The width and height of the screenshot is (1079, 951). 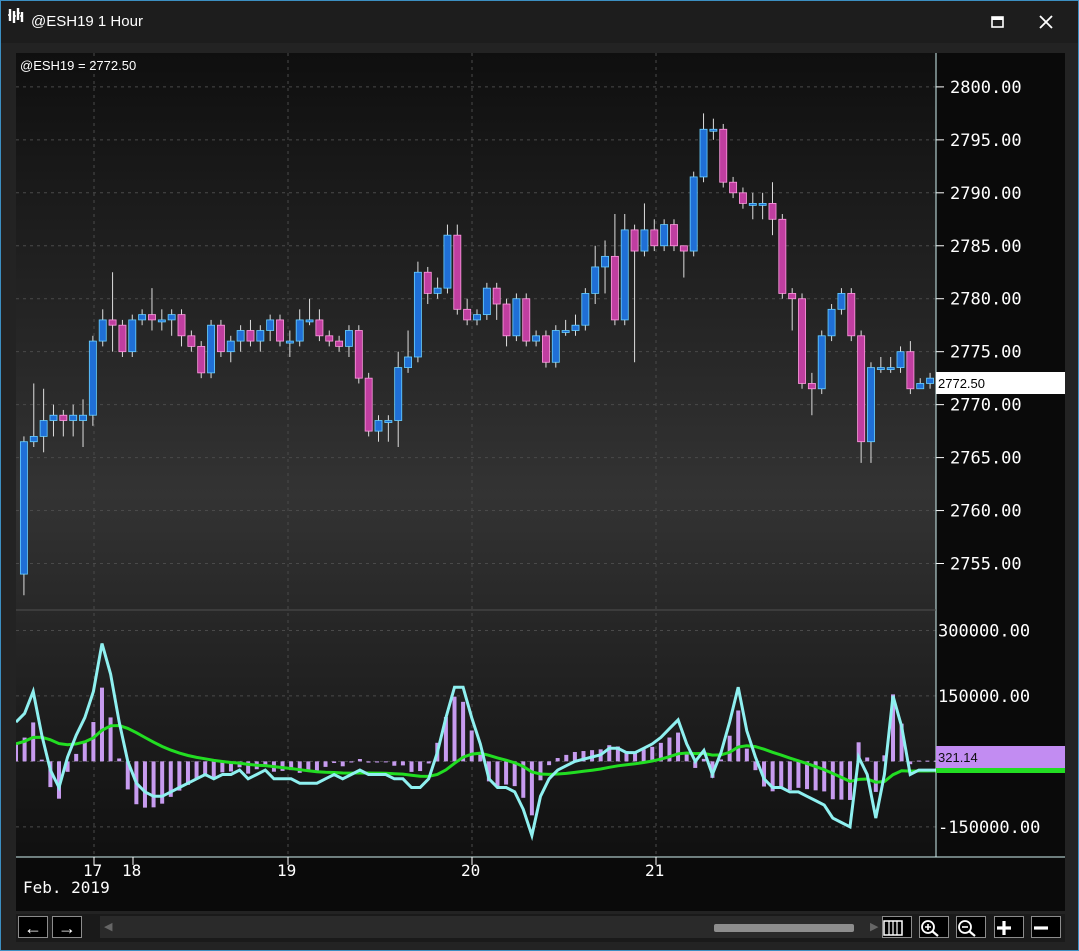 I want to click on show-all-button, so click(x=897, y=927).